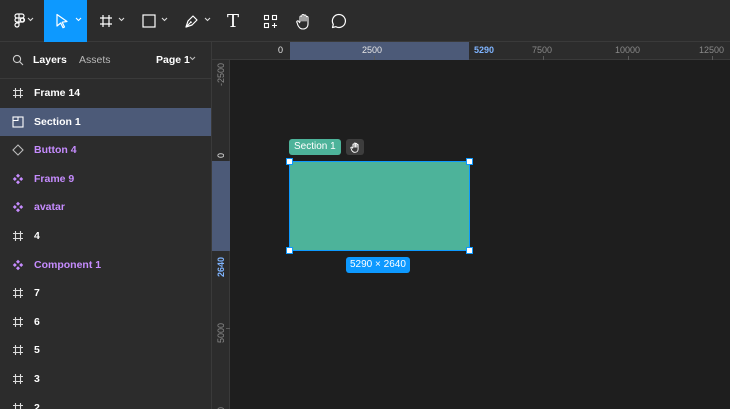 The width and height of the screenshot is (730, 409). I want to click on comment-tool-button, so click(339, 21).